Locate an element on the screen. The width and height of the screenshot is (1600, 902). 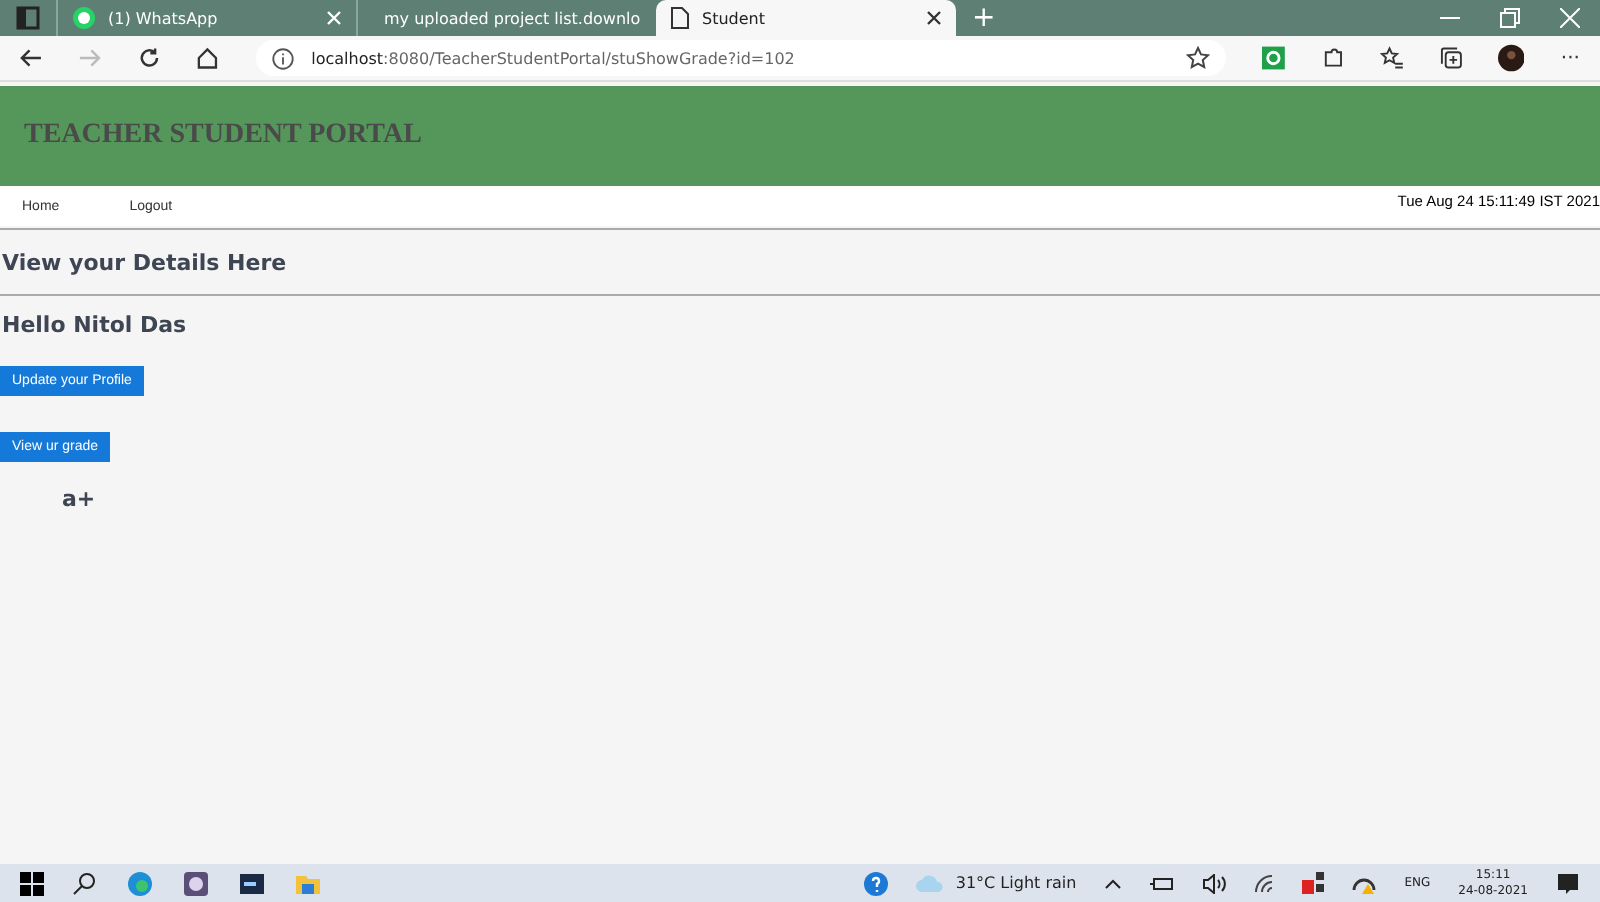
more-menu-button: ··· is located at coordinates (1570, 58).